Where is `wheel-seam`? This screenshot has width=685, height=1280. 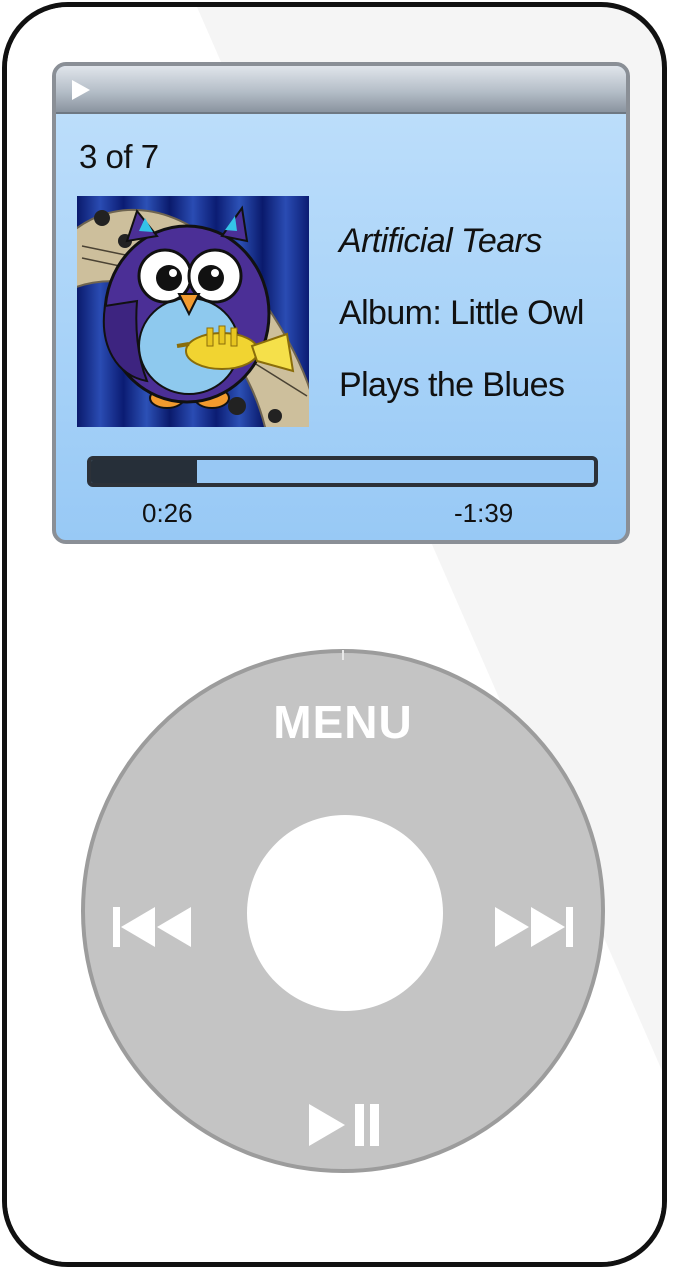 wheel-seam is located at coordinates (343, 655).